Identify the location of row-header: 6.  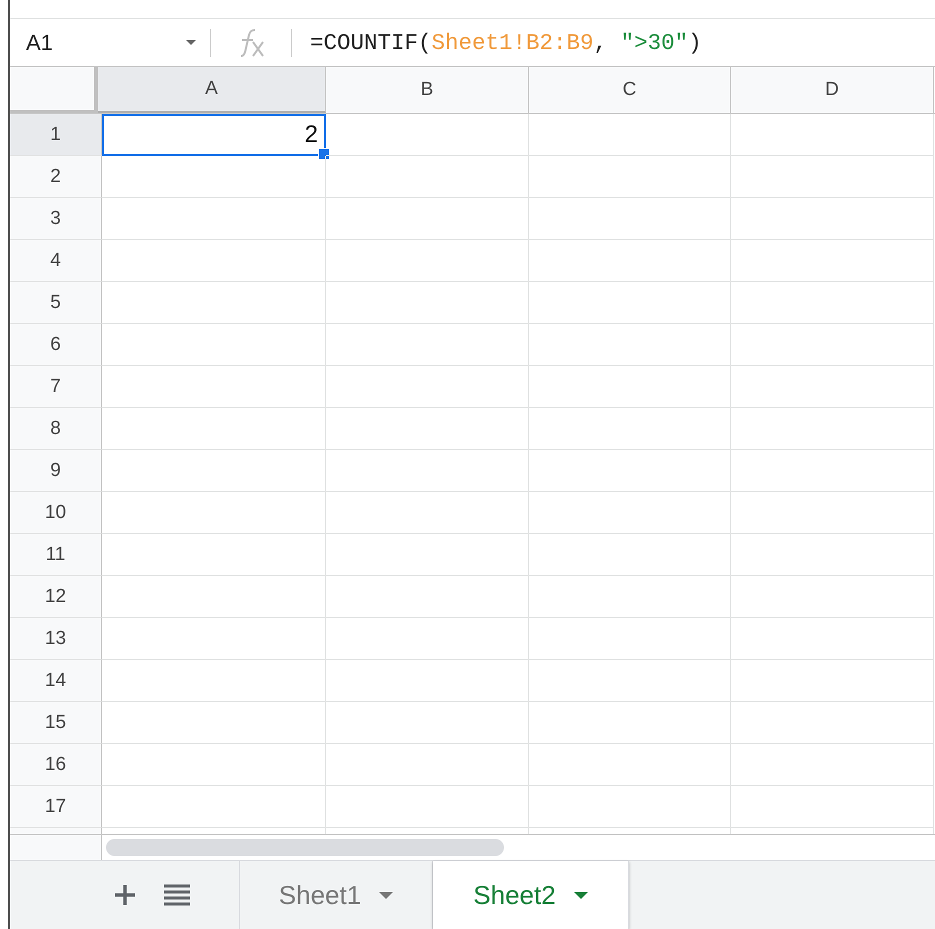
(56, 345).